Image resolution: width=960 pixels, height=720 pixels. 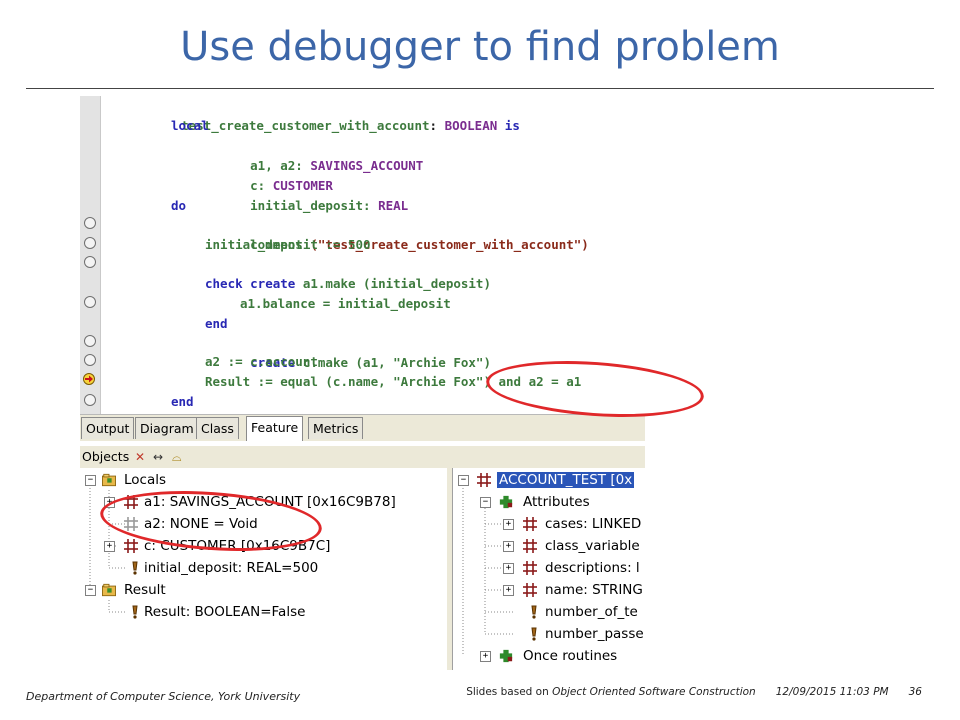 I want to click on once-routines-icon, so click(x=506, y=656).